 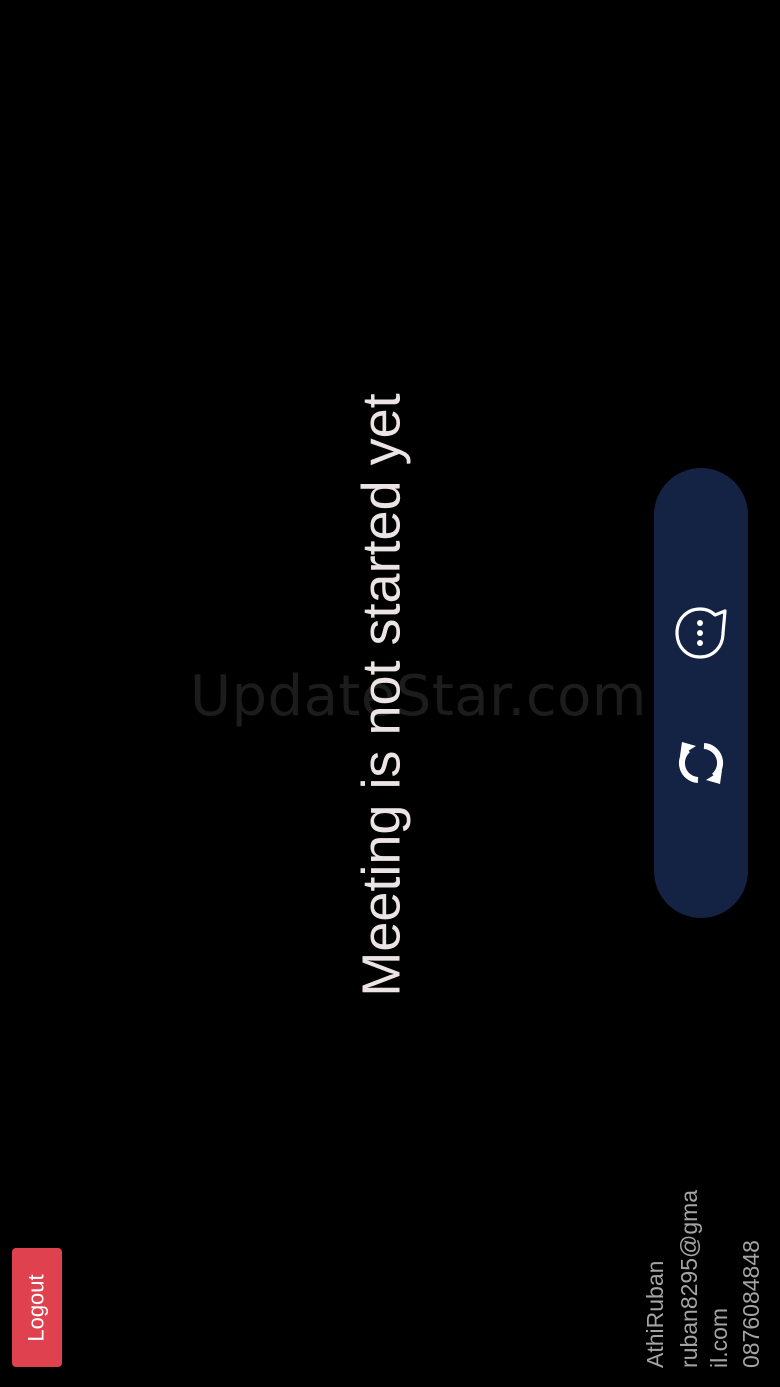 I want to click on refresh-icon, so click(x=701, y=765).